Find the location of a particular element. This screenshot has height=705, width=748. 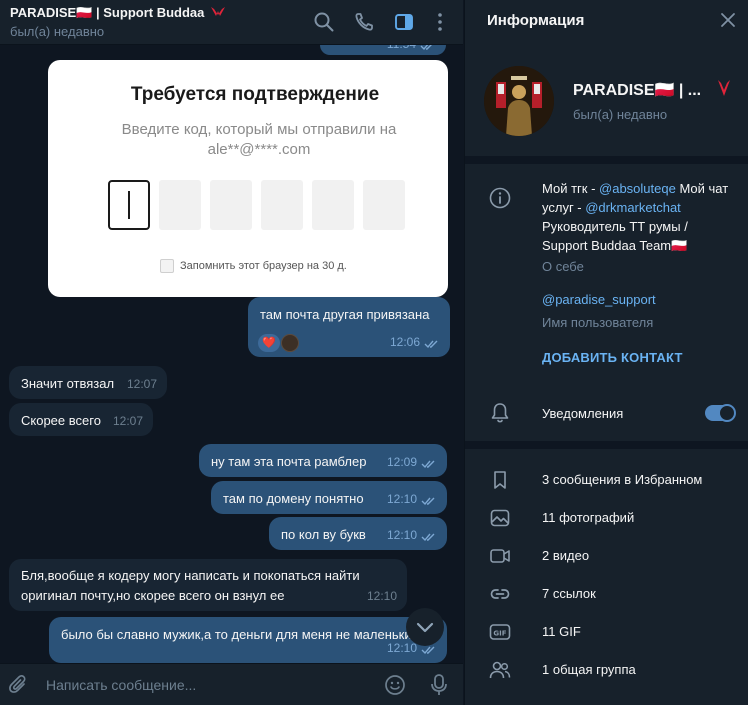

notifications-label: Уведомления is located at coordinates (583, 413).